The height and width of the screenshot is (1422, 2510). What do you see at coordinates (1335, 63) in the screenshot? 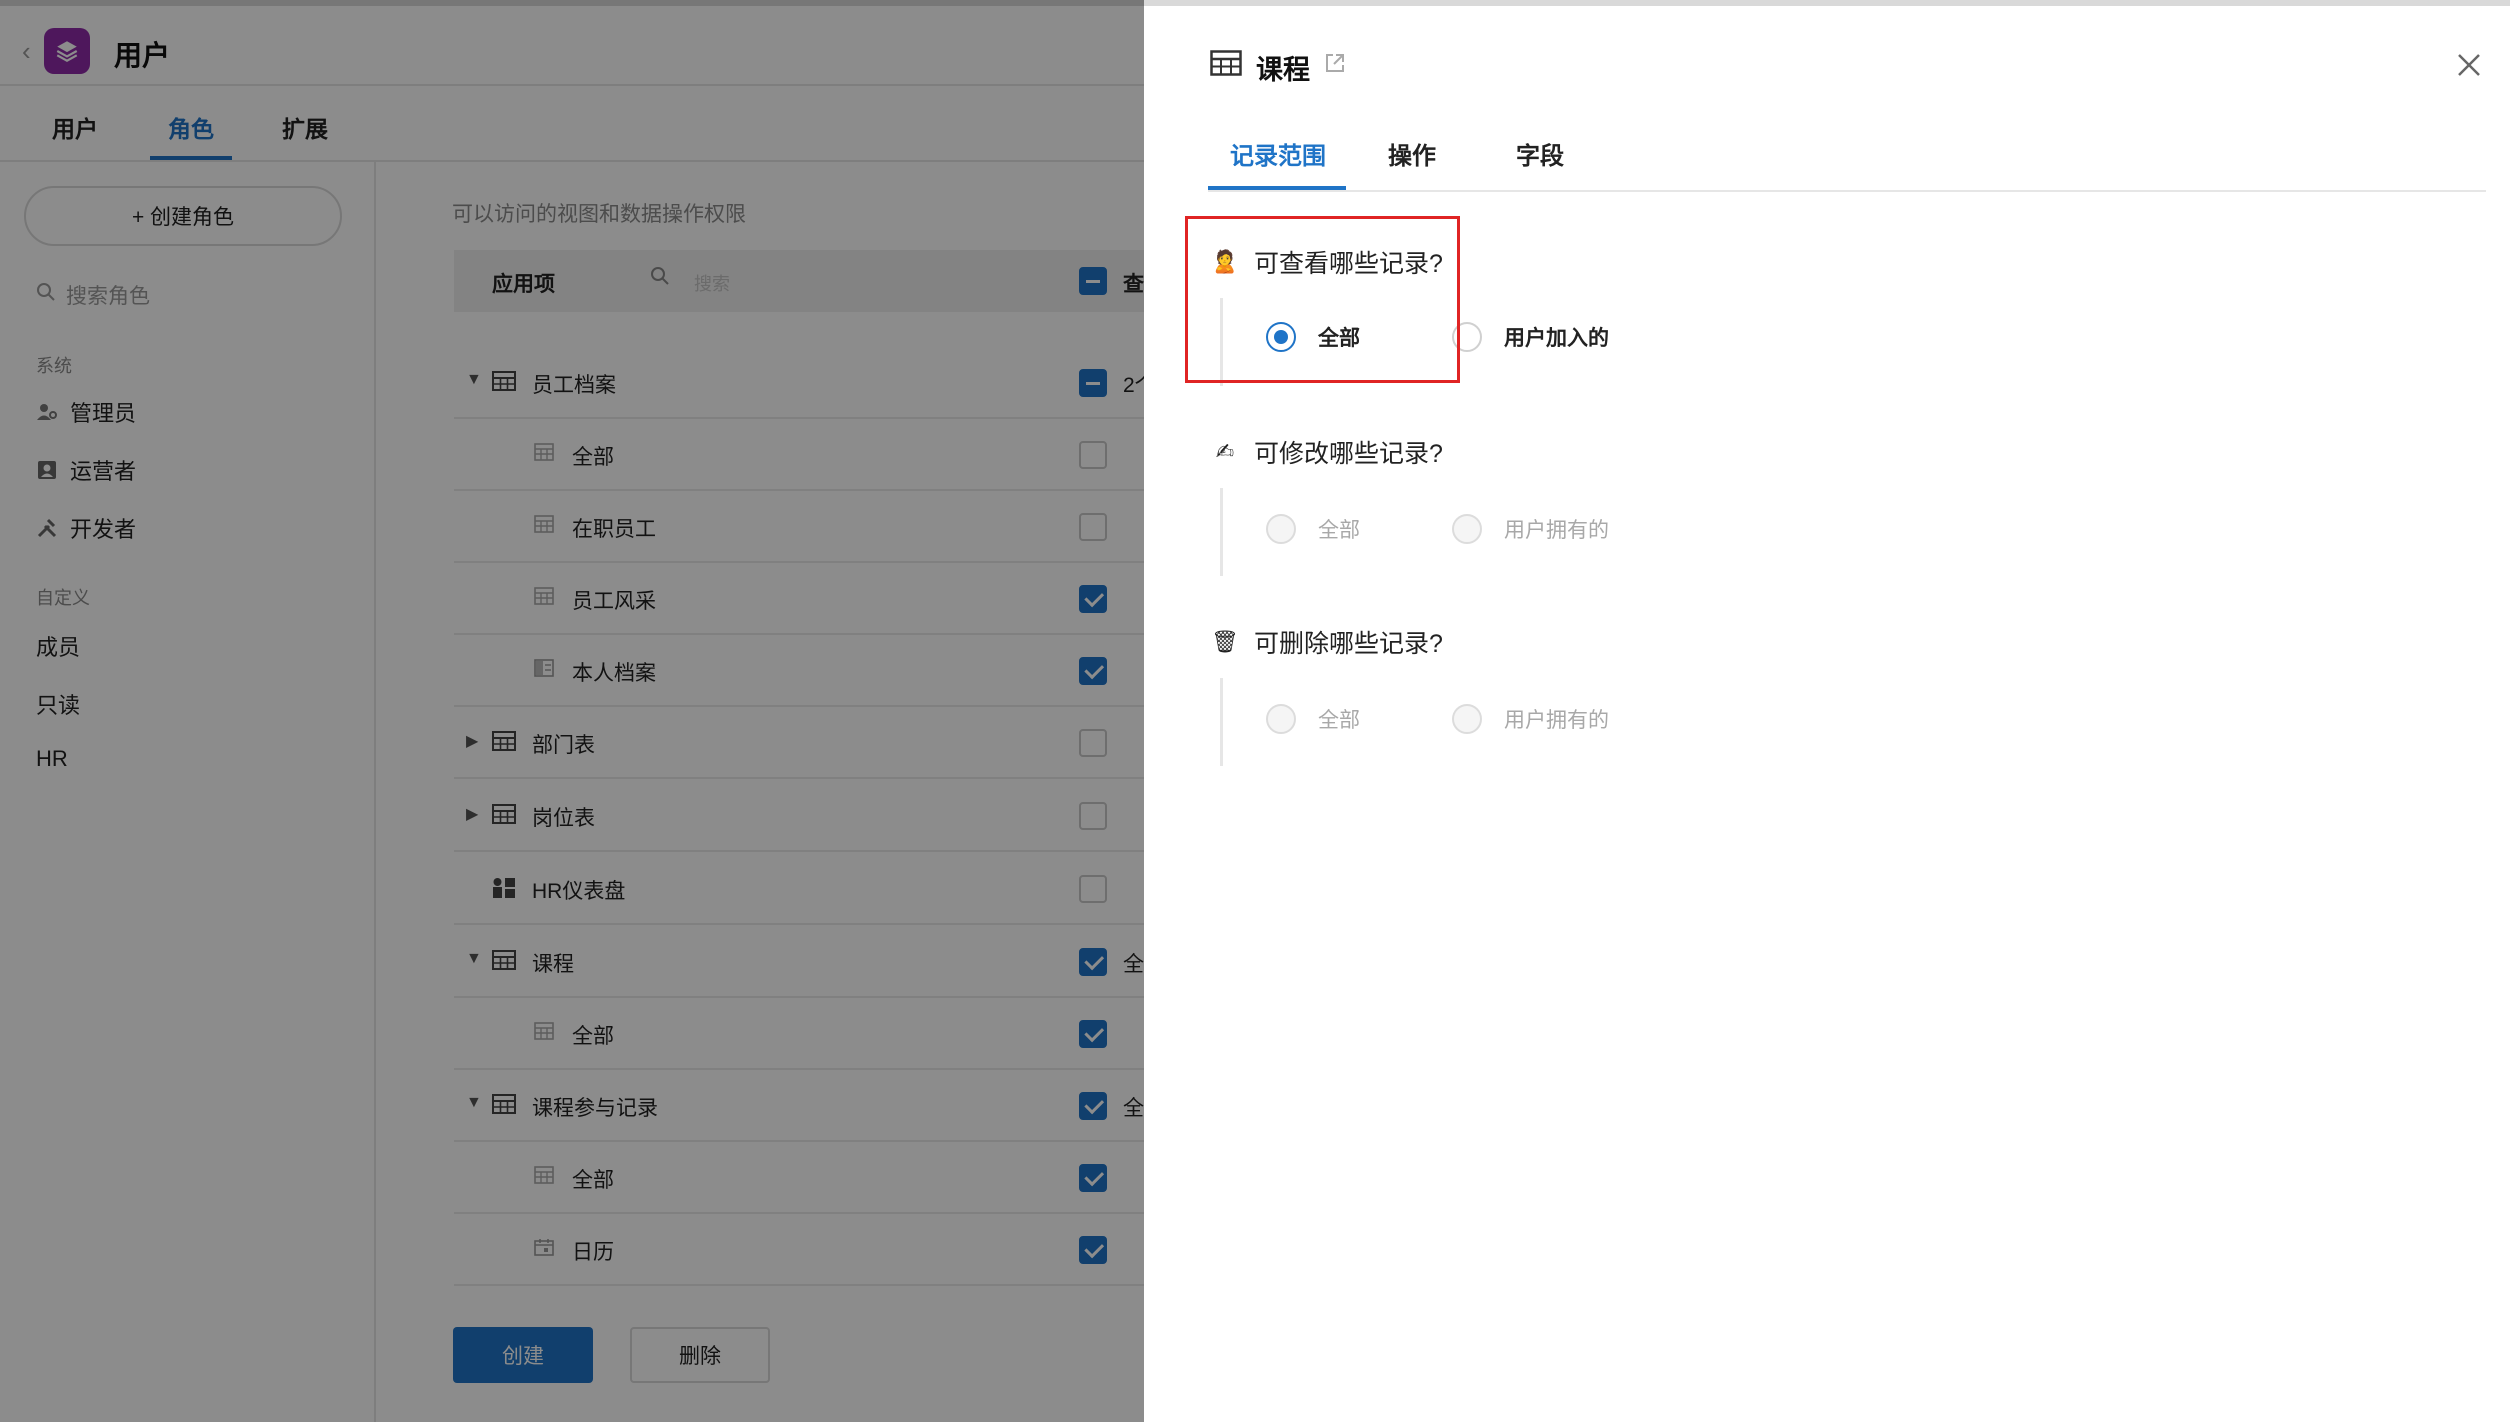
I see `external-link-icon` at bounding box center [1335, 63].